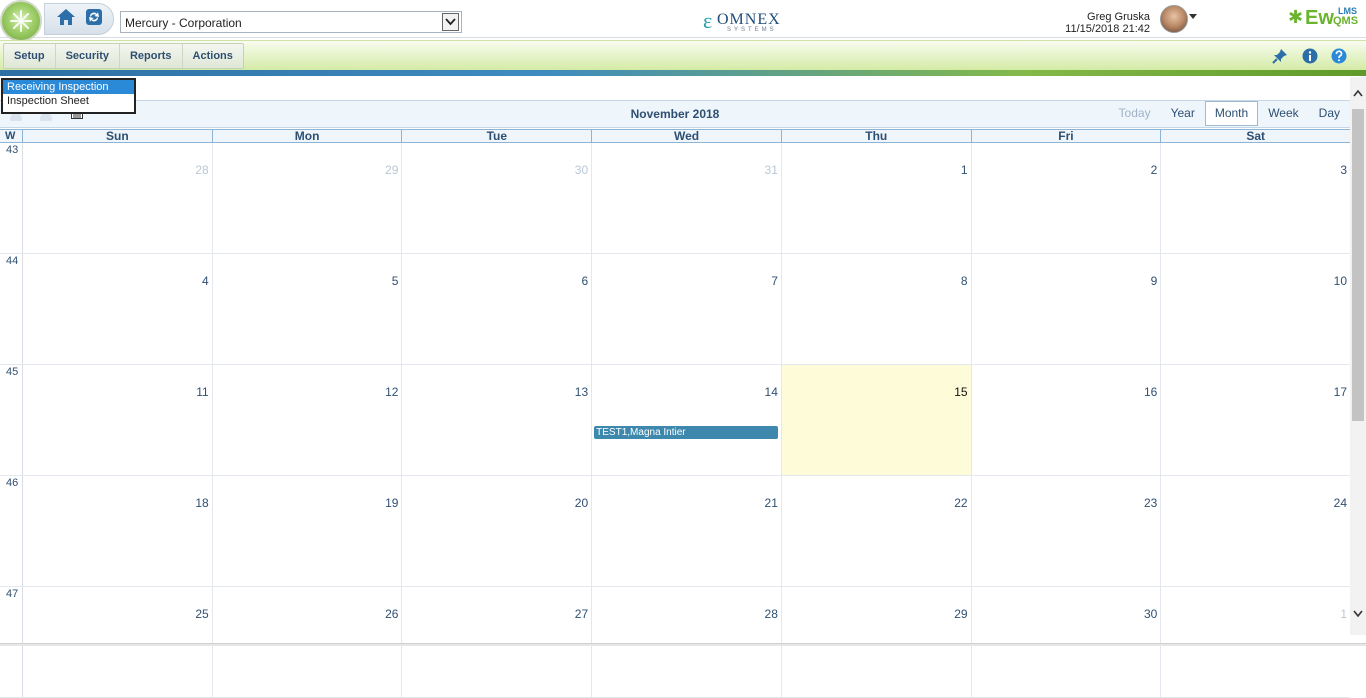 This screenshot has height=698, width=1366. What do you see at coordinates (1340, 503) in the screenshot?
I see `day-number: 24` at bounding box center [1340, 503].